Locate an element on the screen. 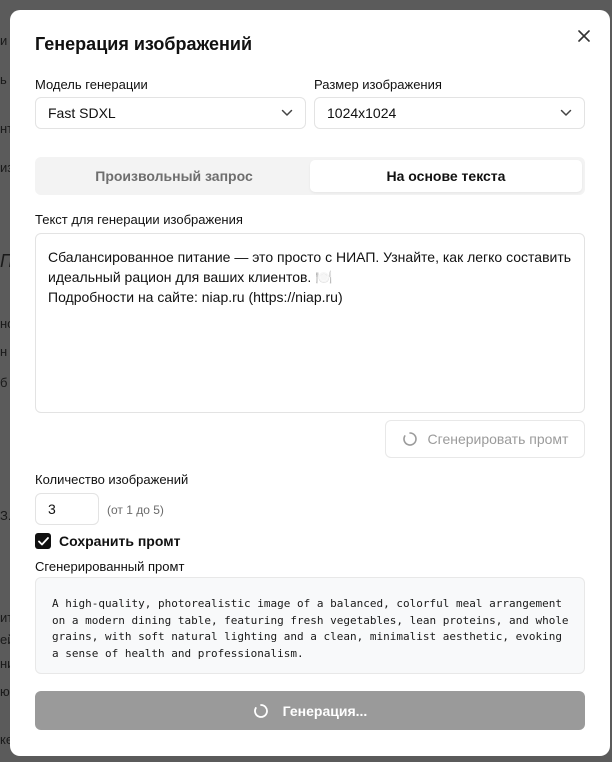  check-icon is located at coordinates (43, 540).